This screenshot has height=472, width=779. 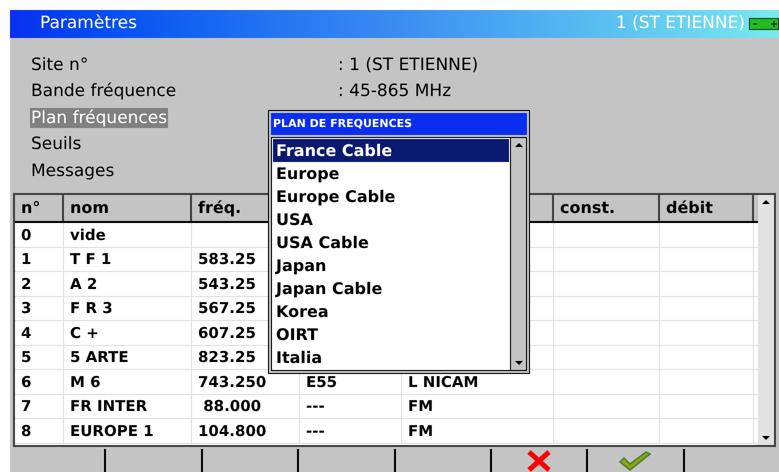 What do you see at coordinates (26, 406) in the screenshot?
I see `table-cell-text: 7` at bounding box center [26, 406].